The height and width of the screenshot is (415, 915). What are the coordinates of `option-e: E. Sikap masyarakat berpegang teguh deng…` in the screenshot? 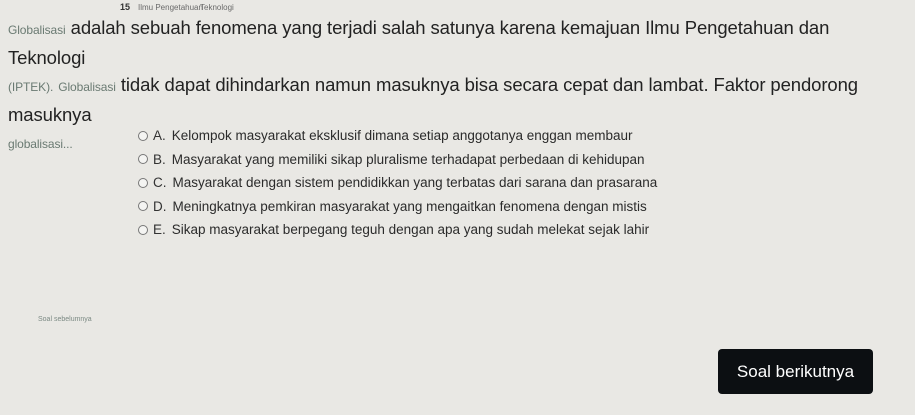 It's located at (498, 230).